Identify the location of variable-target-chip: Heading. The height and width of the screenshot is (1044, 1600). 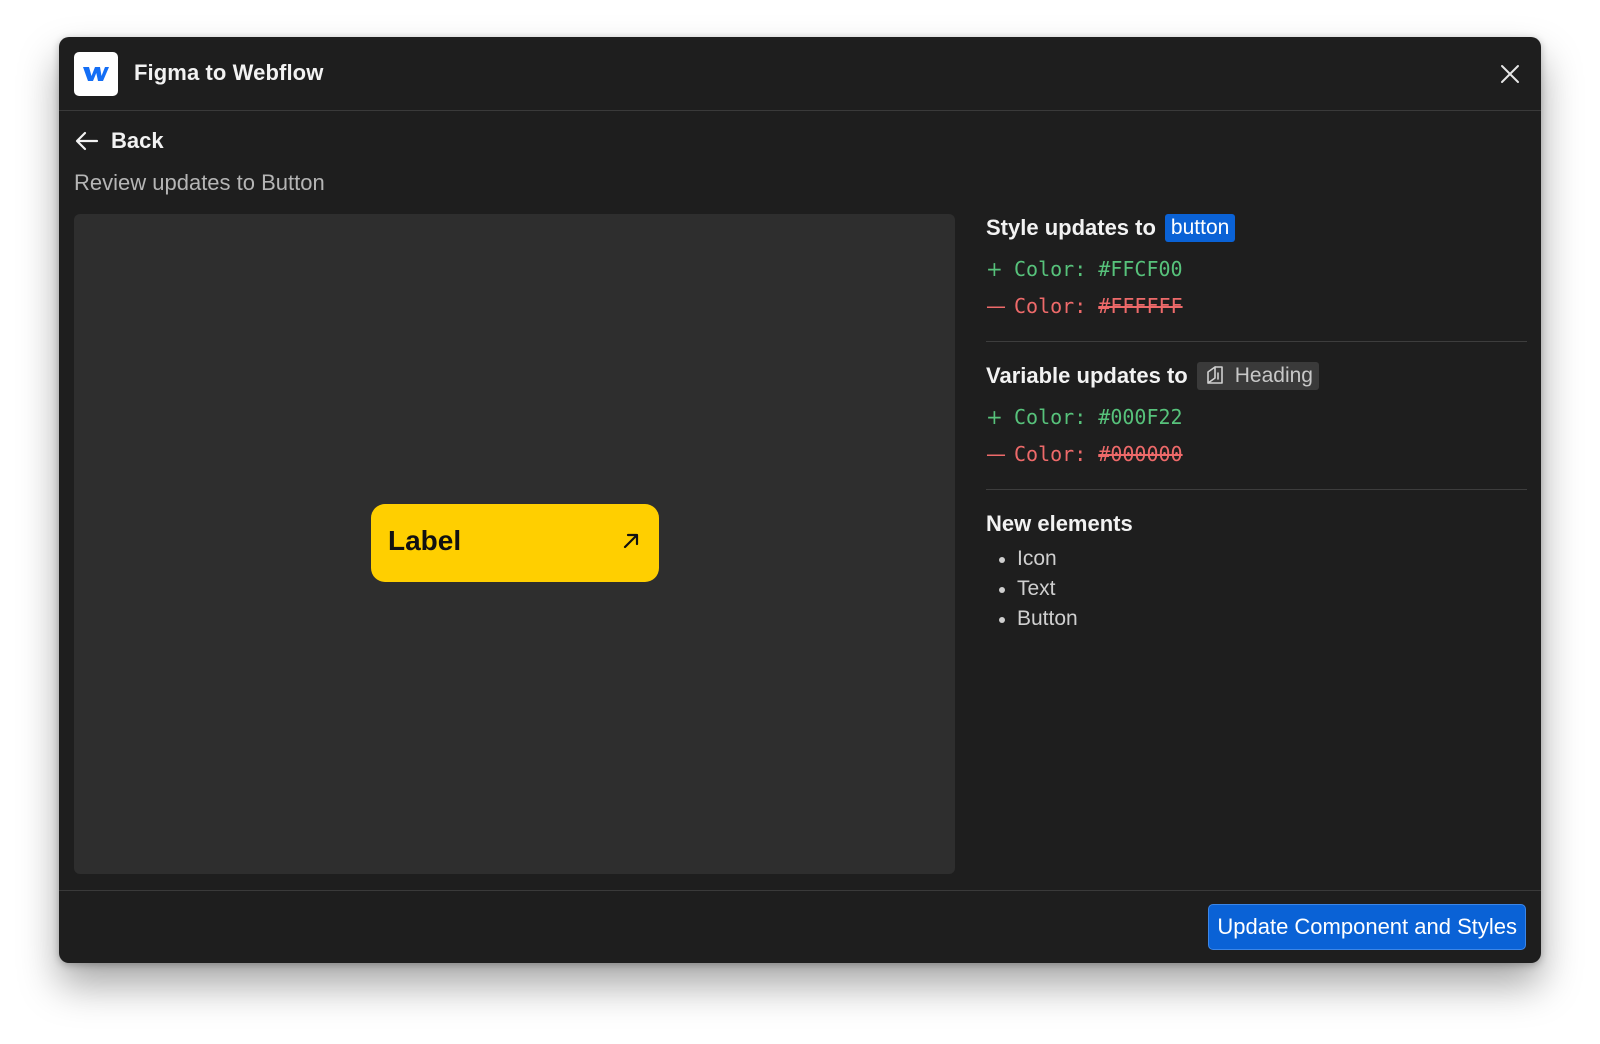
(1257, 376).